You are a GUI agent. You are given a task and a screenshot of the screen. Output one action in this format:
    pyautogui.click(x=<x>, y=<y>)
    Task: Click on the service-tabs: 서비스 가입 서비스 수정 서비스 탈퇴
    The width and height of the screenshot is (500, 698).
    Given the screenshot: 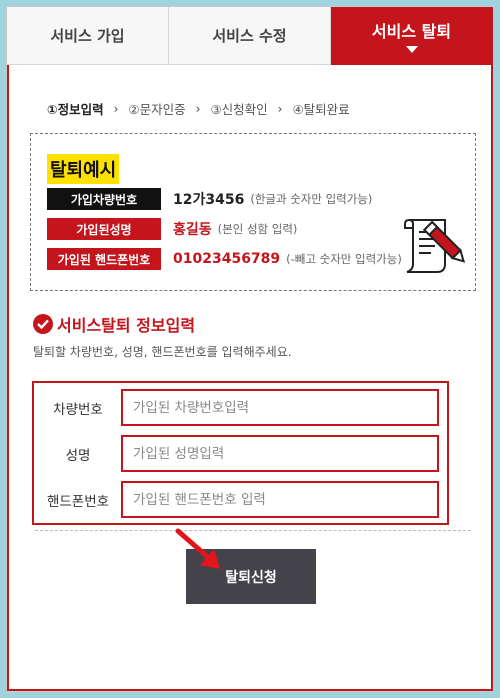 What is the action you would take?
    pyautogui.click(x=250, y=36)
    